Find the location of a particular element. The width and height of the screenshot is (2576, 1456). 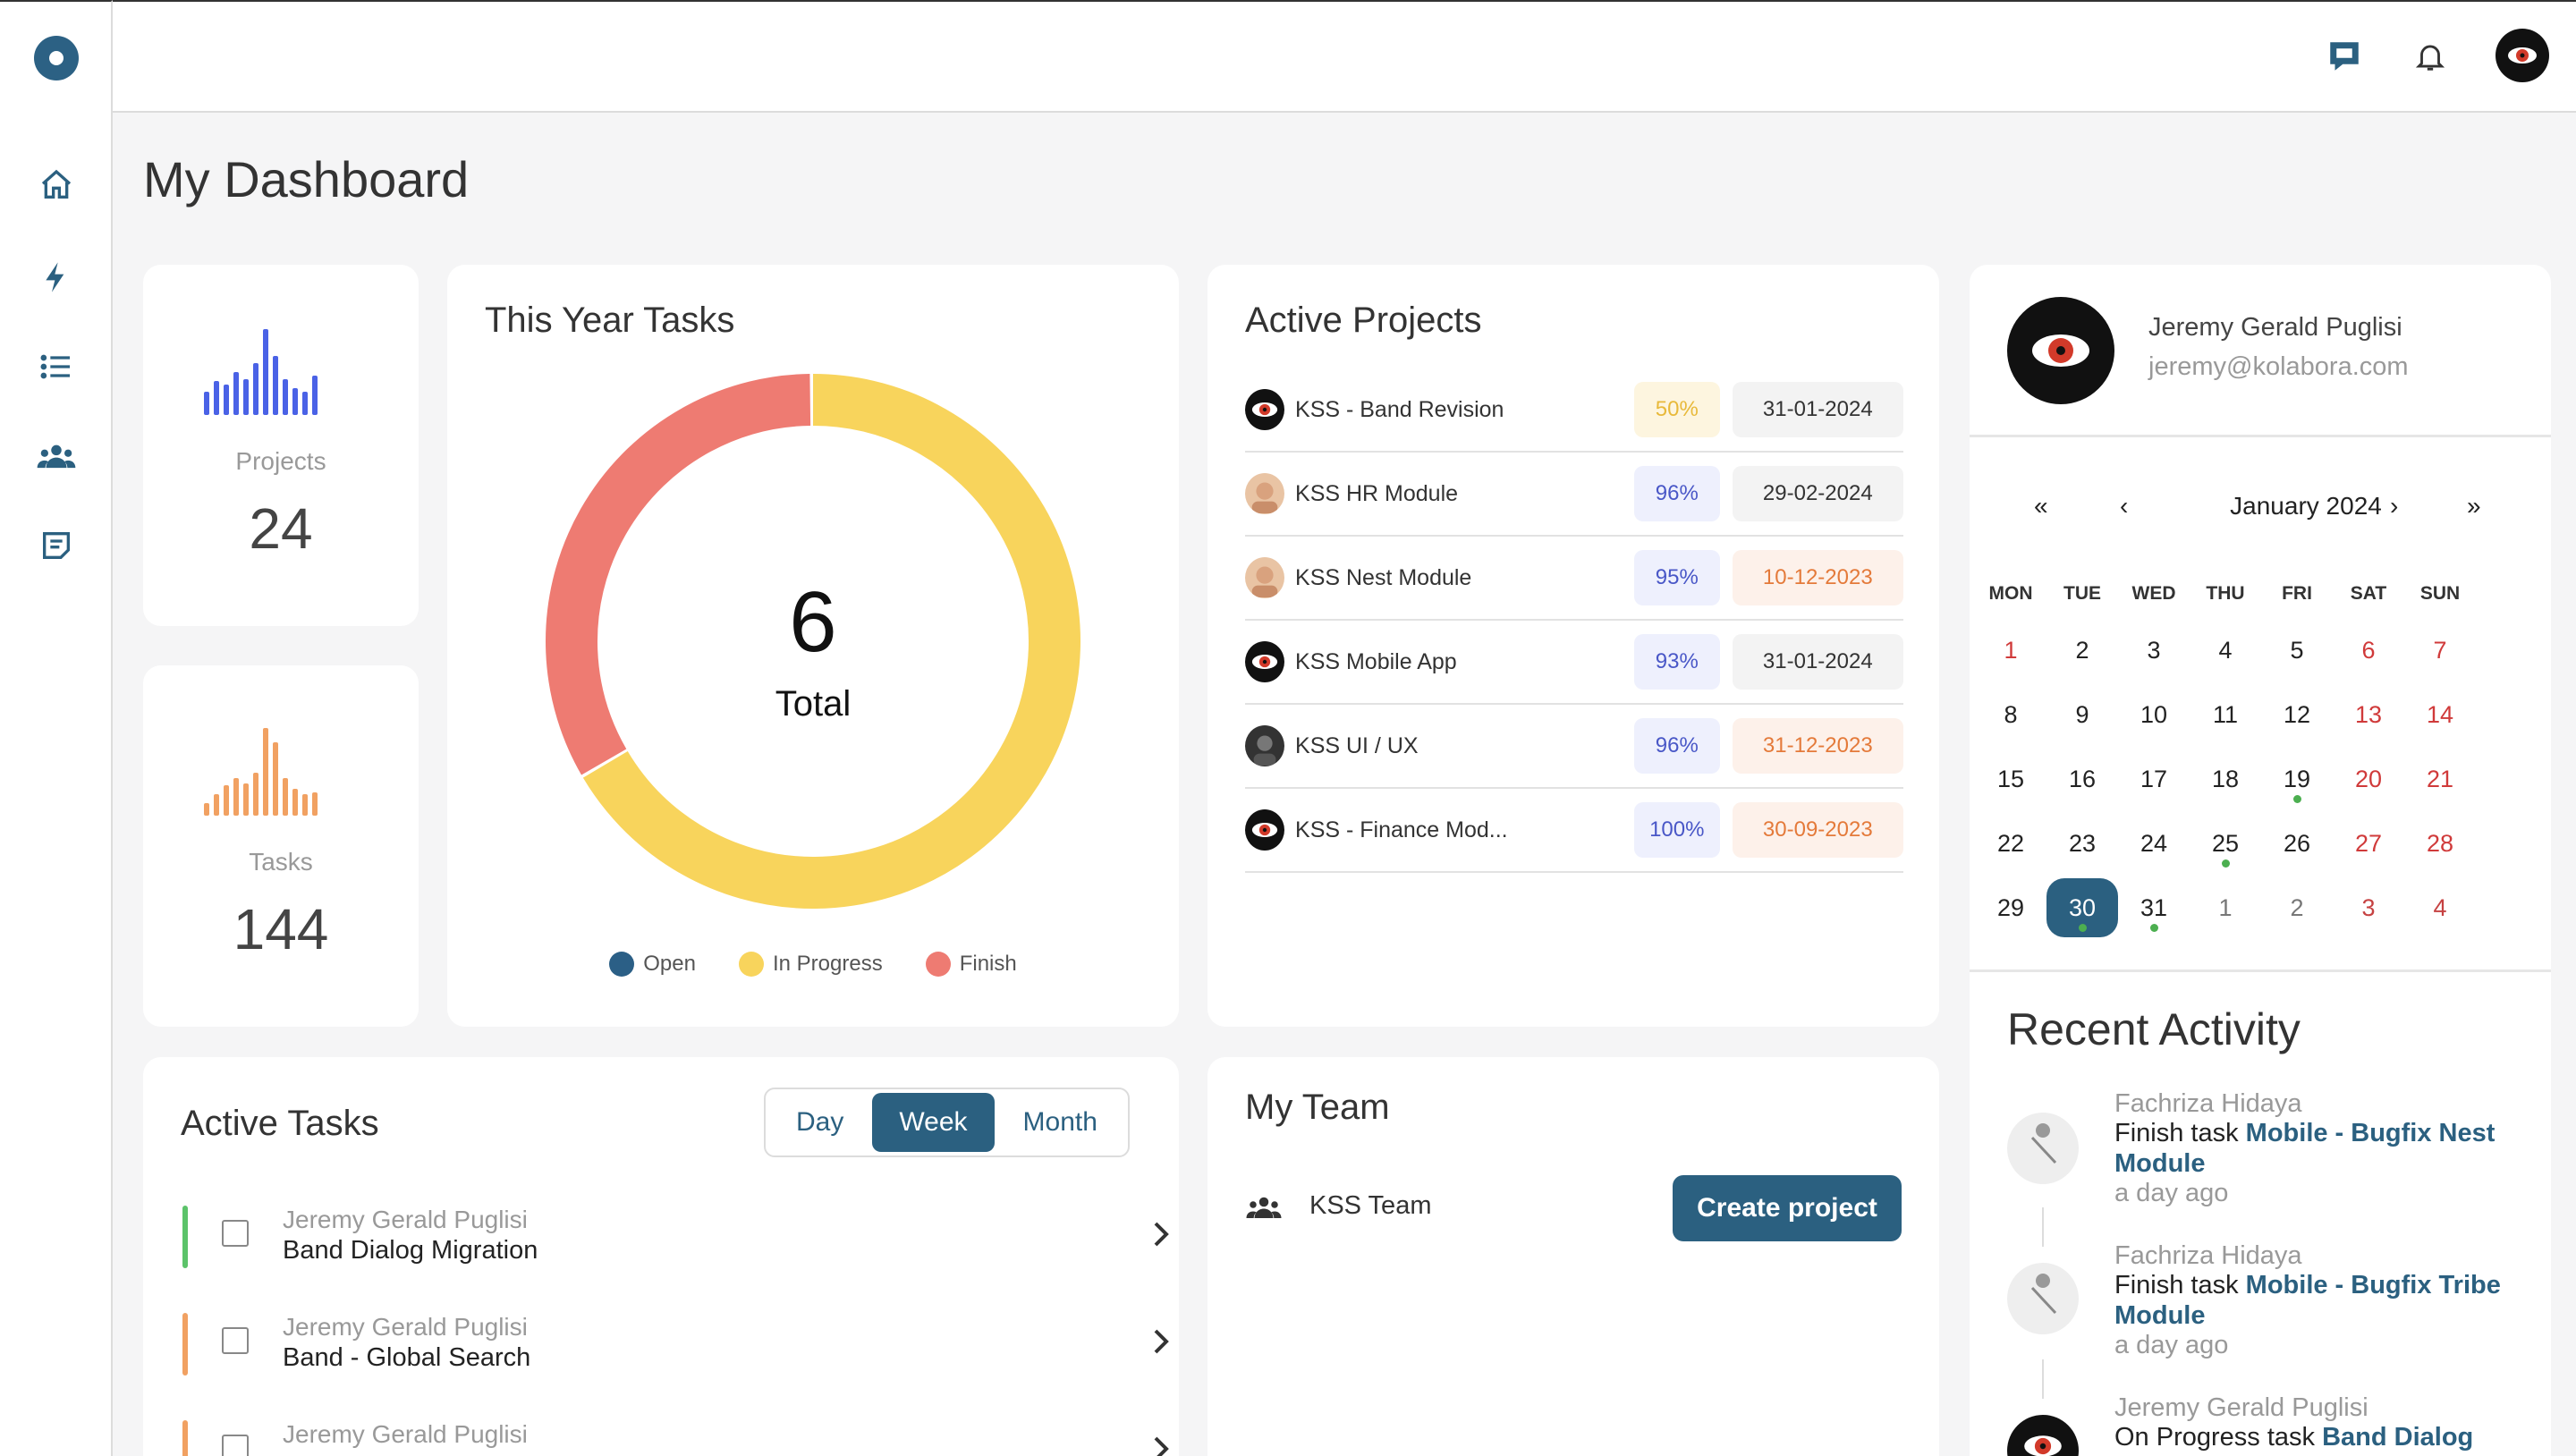

recent-activity-title: Recent Activity is located at coordinates (2154, 1029).